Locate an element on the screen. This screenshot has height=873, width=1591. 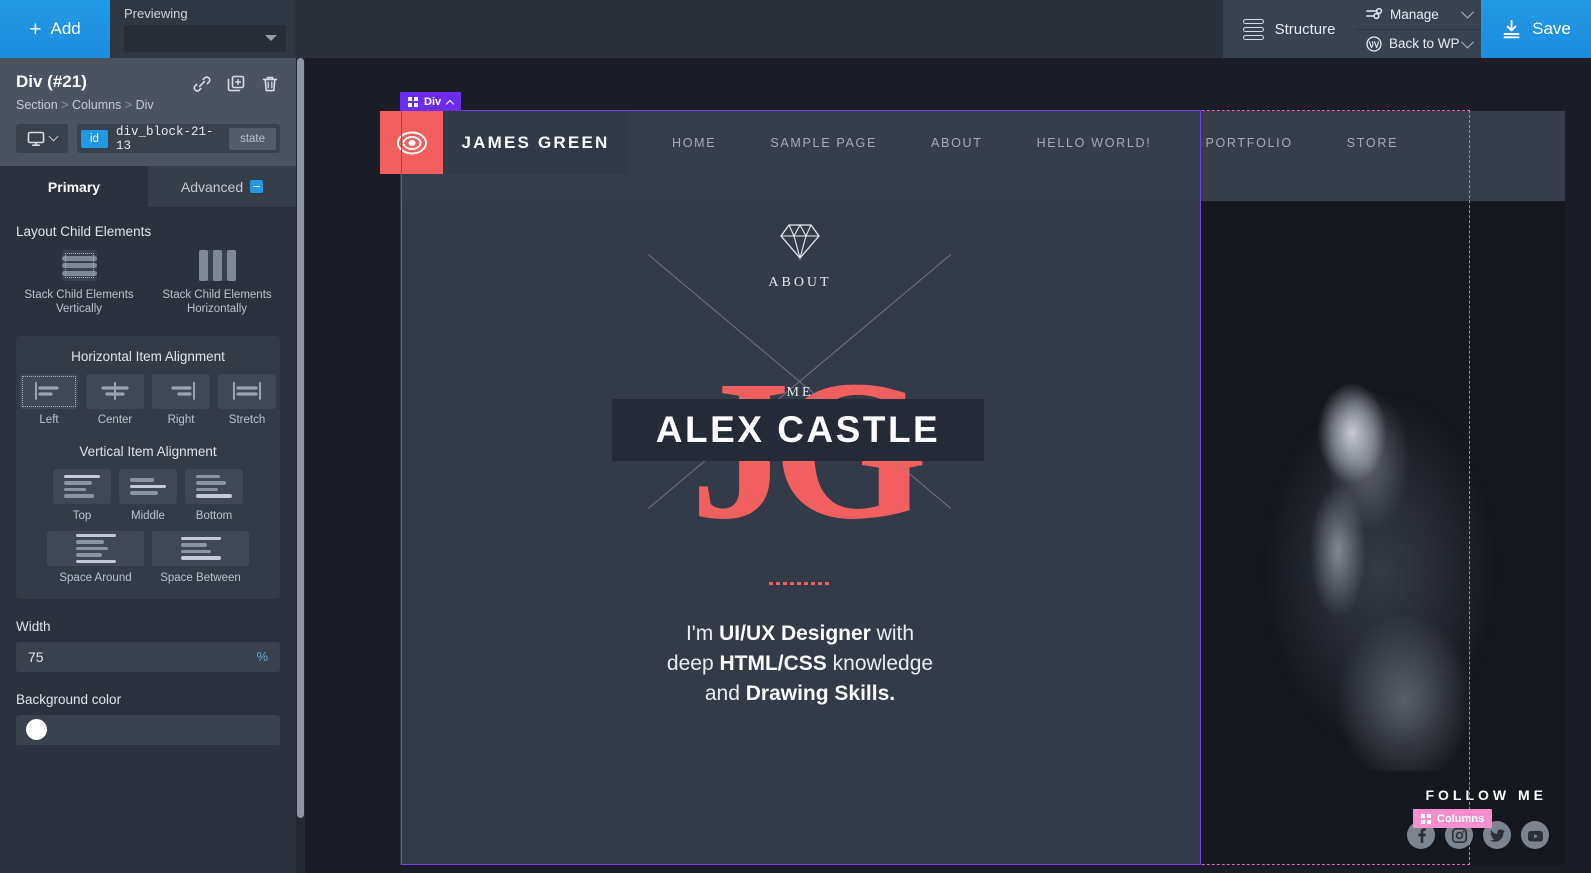
halign-stretch-label: Stretch is located at coordinates (247, 419).